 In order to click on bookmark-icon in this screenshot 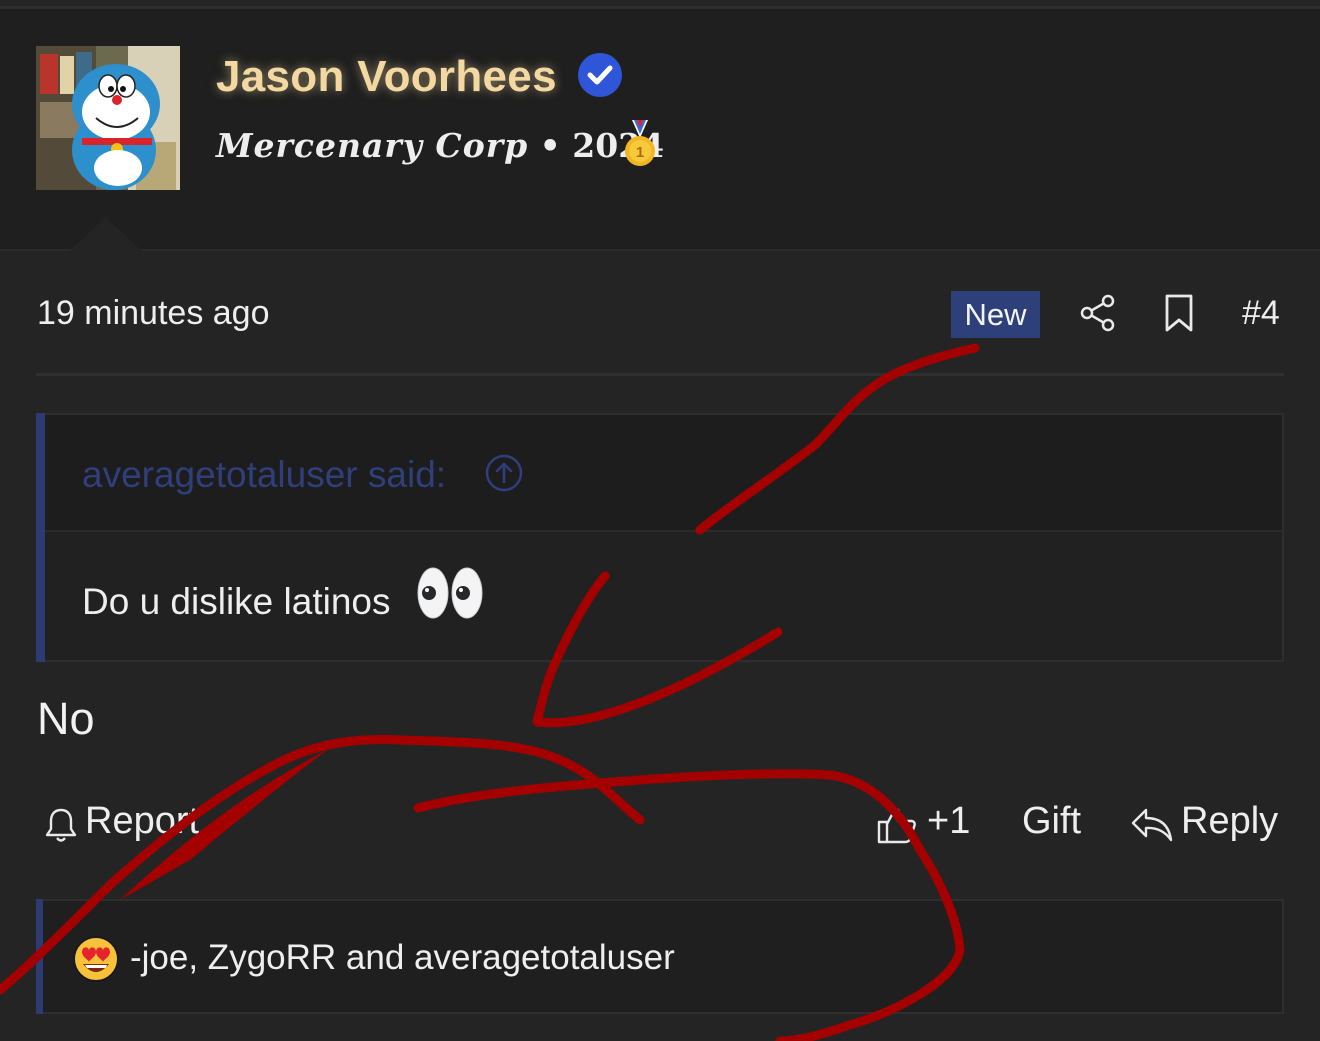, I will do `click(1179, 313)`.